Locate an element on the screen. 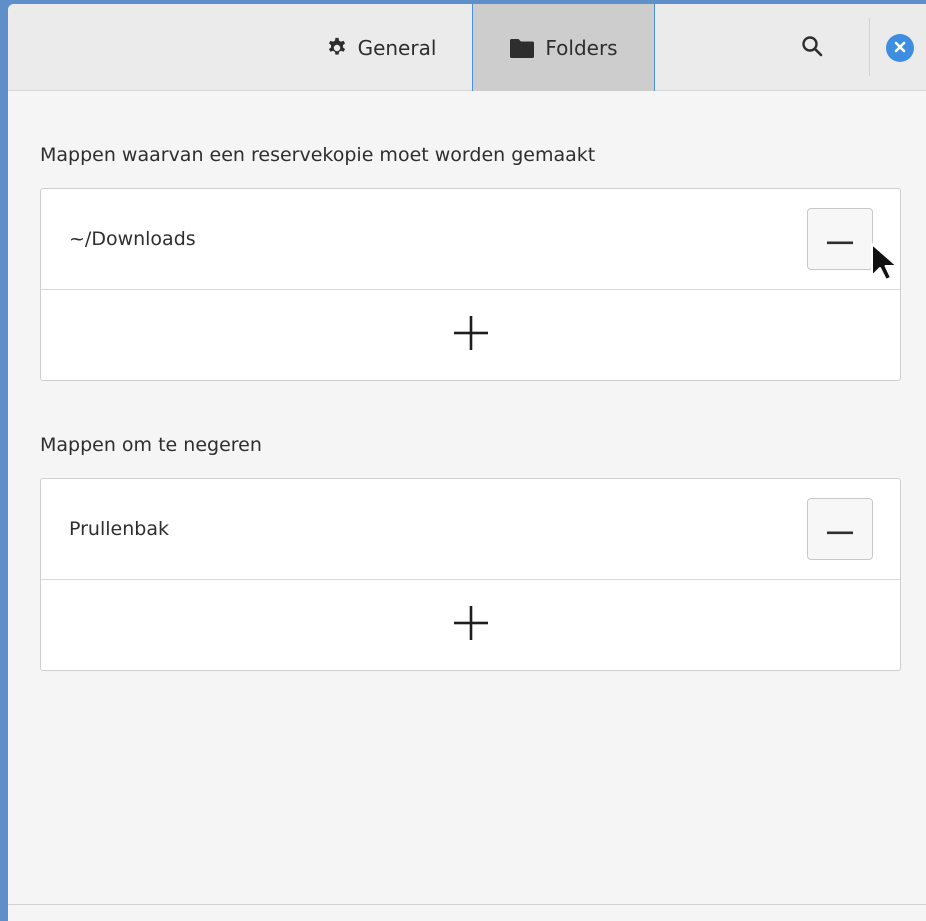 Image resolution: width=926 pixels, height=921 pixels. list-item: ~/Downloads is located at coordinates (470, 239).